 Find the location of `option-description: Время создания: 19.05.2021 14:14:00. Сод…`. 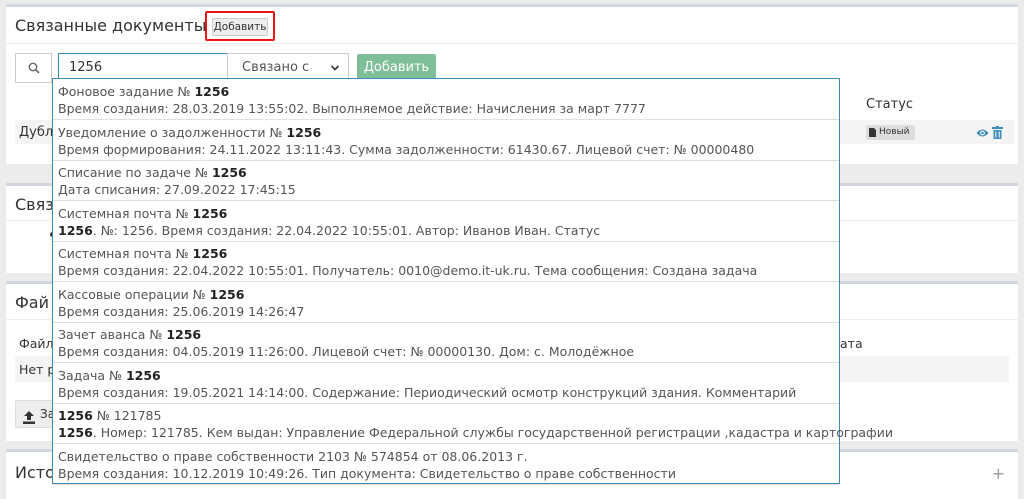

option-description: Время создания: 19.05.2021 14:14:00. Сод… is located at coordinates (427, 392).